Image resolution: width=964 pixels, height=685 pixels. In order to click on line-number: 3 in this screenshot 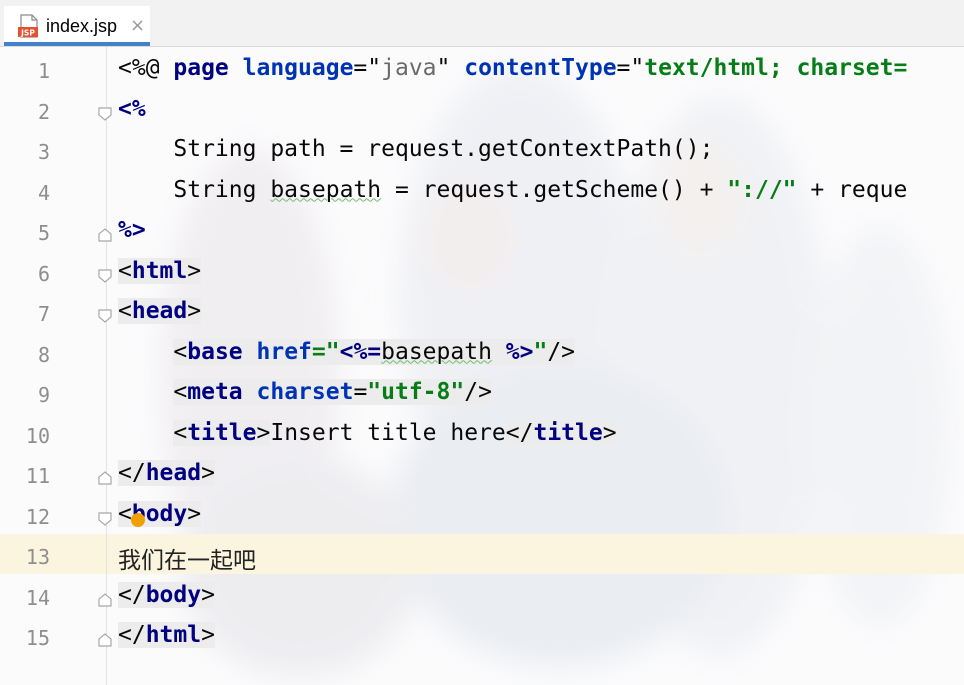, I will do `click(43, 152)`.